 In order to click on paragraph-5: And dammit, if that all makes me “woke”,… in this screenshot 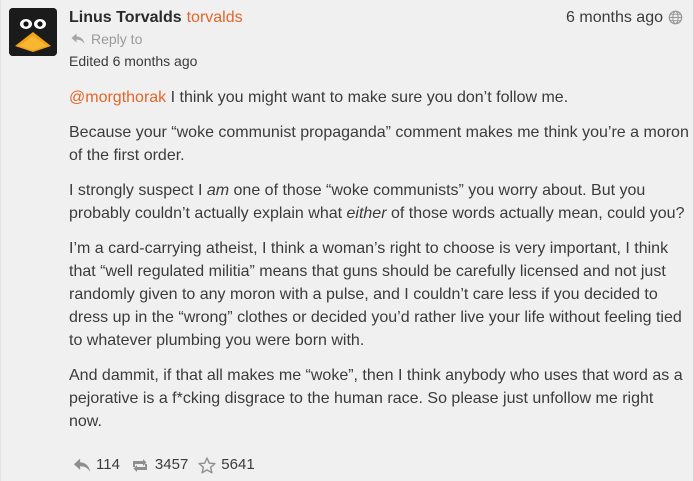, I will do `click(376, 398)`.